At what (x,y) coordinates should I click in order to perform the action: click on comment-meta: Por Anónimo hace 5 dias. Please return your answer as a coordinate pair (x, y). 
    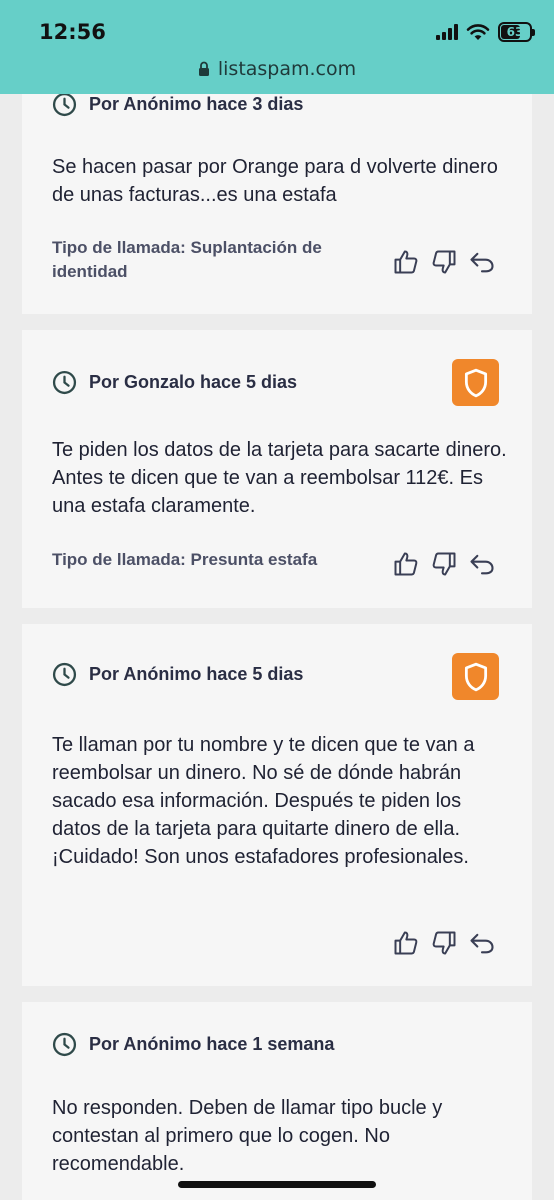
    Looking at the image, I should click on (177, 674).